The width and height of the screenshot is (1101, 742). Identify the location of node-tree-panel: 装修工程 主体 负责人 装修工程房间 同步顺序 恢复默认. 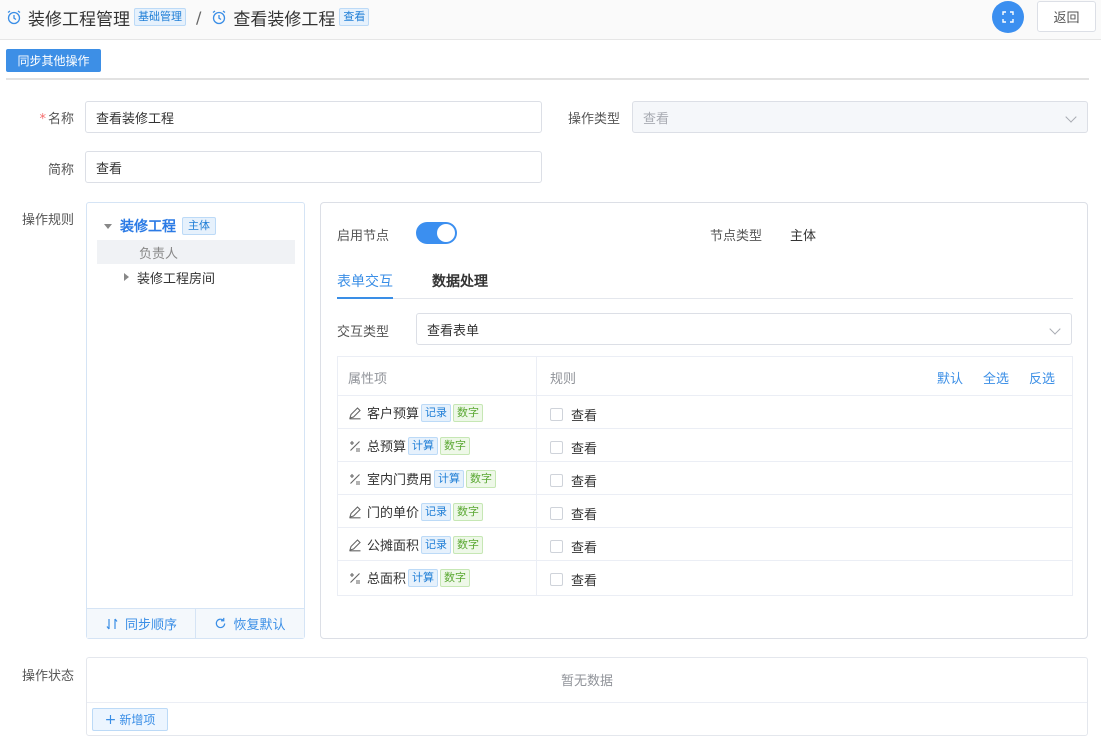
(195, 420).